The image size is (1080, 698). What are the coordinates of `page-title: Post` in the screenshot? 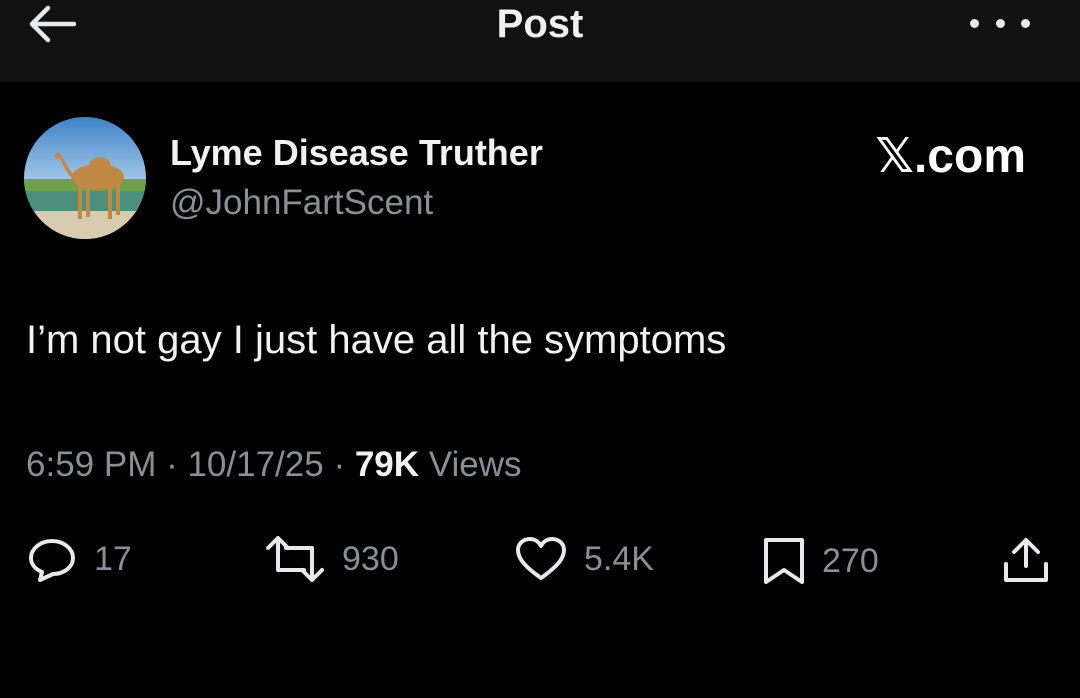 It's located at (540, 24).